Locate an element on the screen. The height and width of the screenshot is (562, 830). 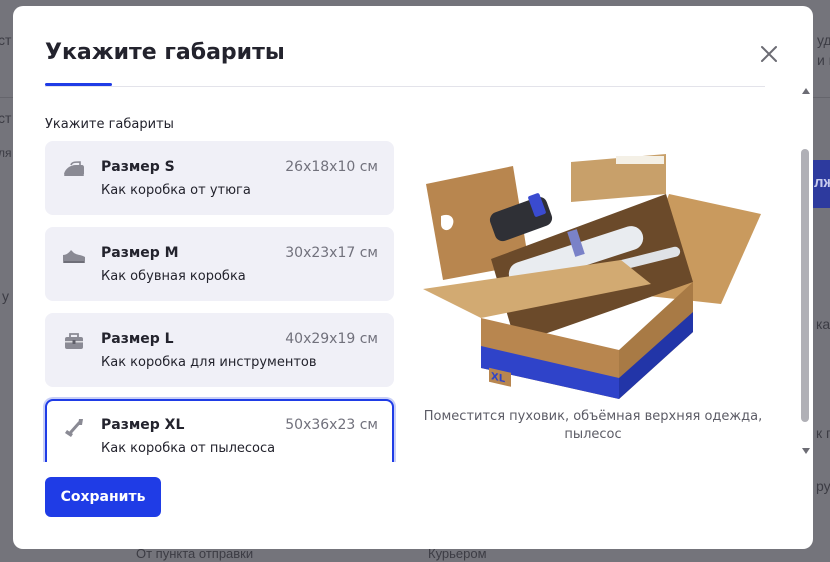
title-divider is located at coordinates (405, 86).